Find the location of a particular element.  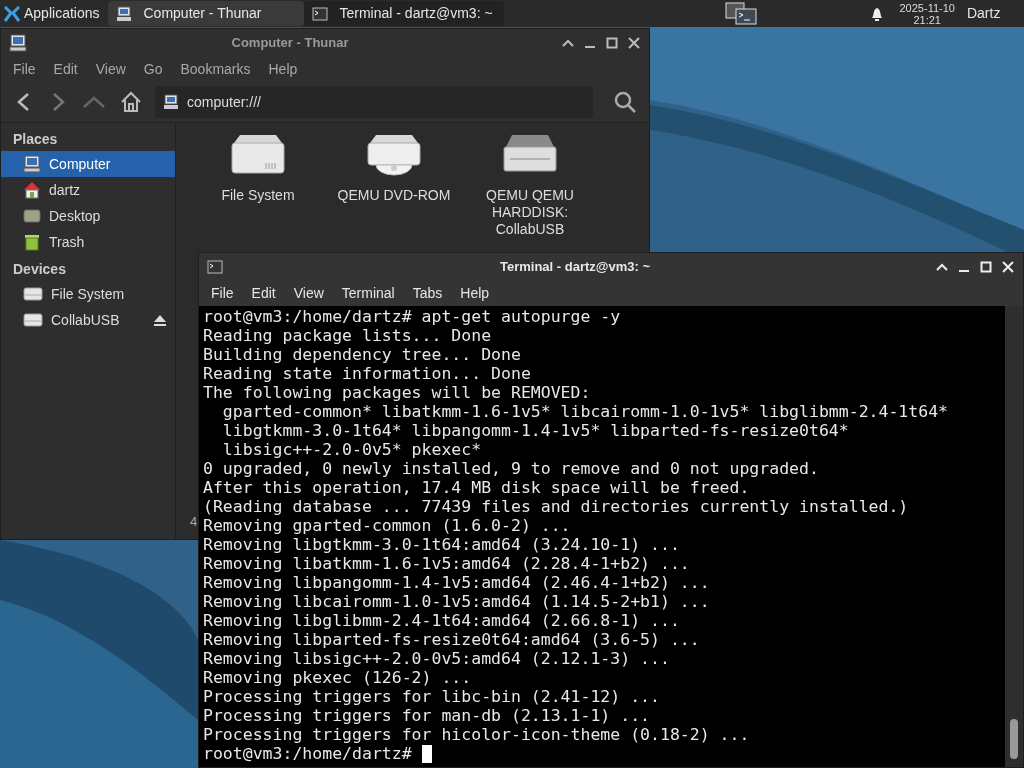

location-field: computer:/// is located at coordinates (374, 102).